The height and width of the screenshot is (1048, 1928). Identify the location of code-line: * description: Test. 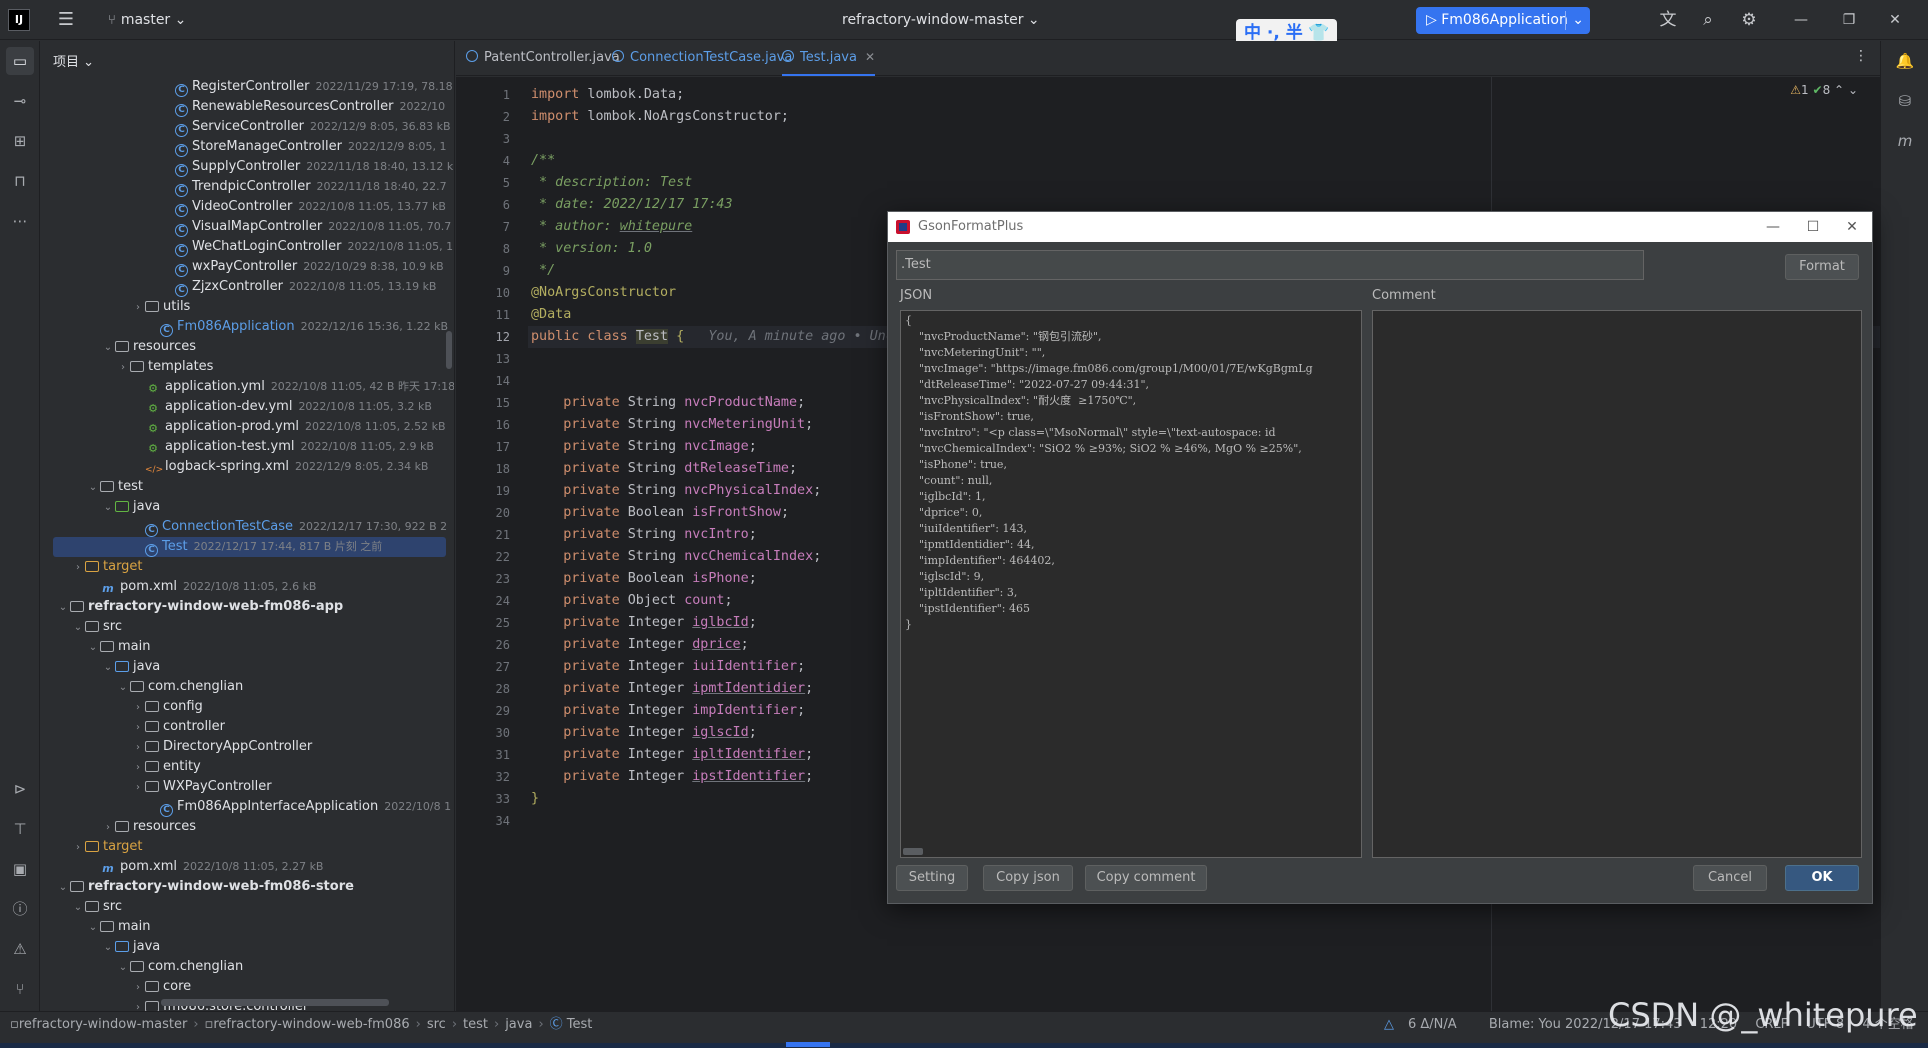
(611, 183).